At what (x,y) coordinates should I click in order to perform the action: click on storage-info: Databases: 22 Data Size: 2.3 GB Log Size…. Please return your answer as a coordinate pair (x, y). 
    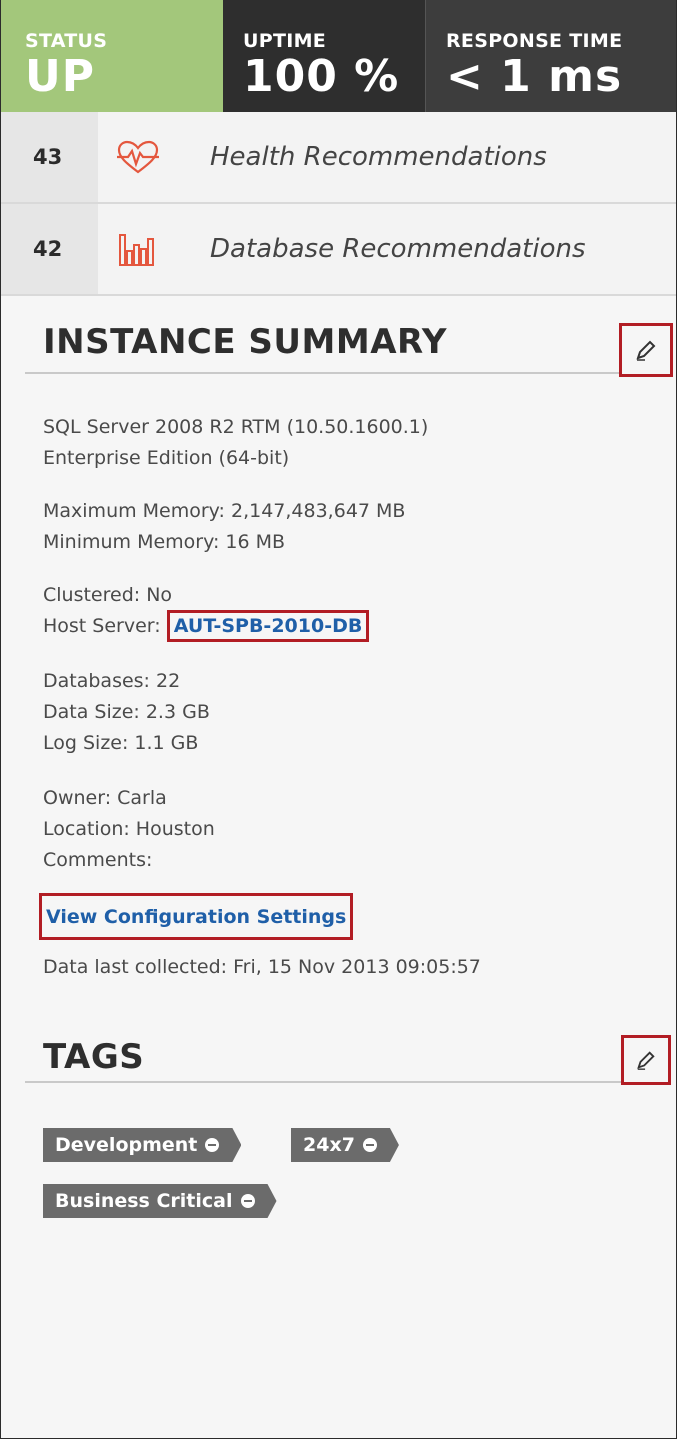
    Looking at the image, I should click on (126, 712).